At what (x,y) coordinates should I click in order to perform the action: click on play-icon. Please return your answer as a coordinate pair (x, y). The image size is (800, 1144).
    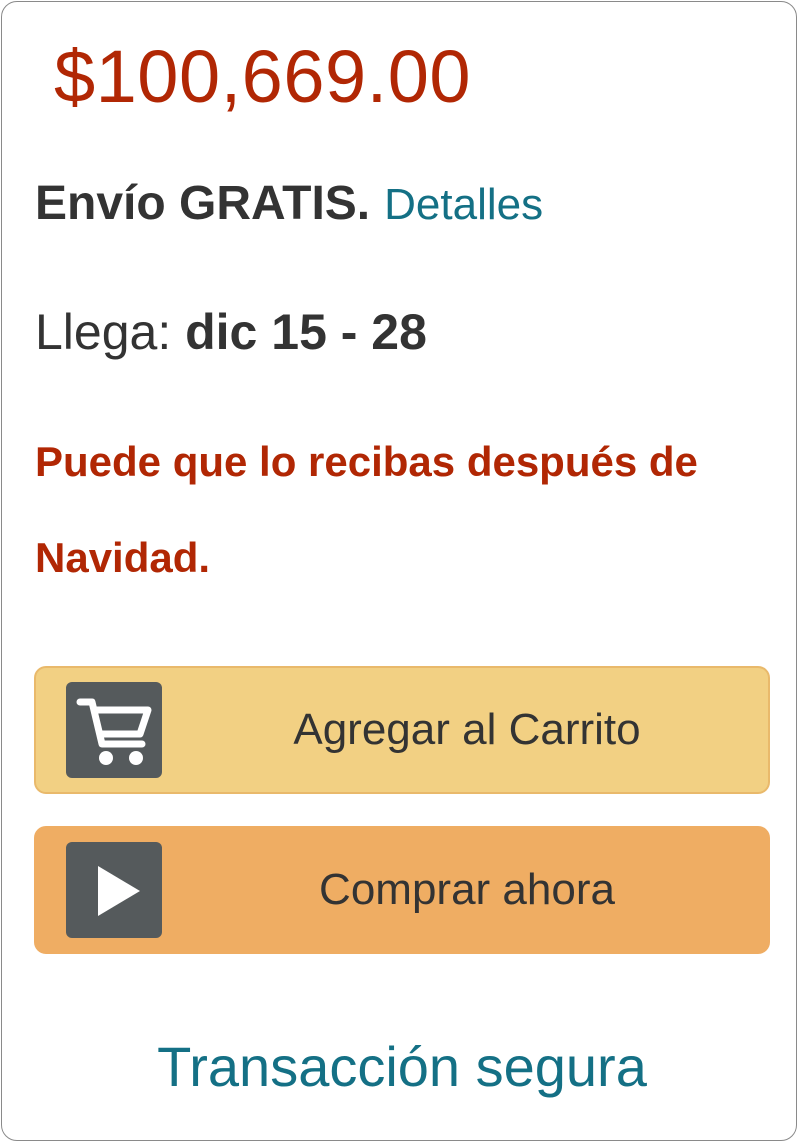
    Looking at the image, I should click on (114, 890).